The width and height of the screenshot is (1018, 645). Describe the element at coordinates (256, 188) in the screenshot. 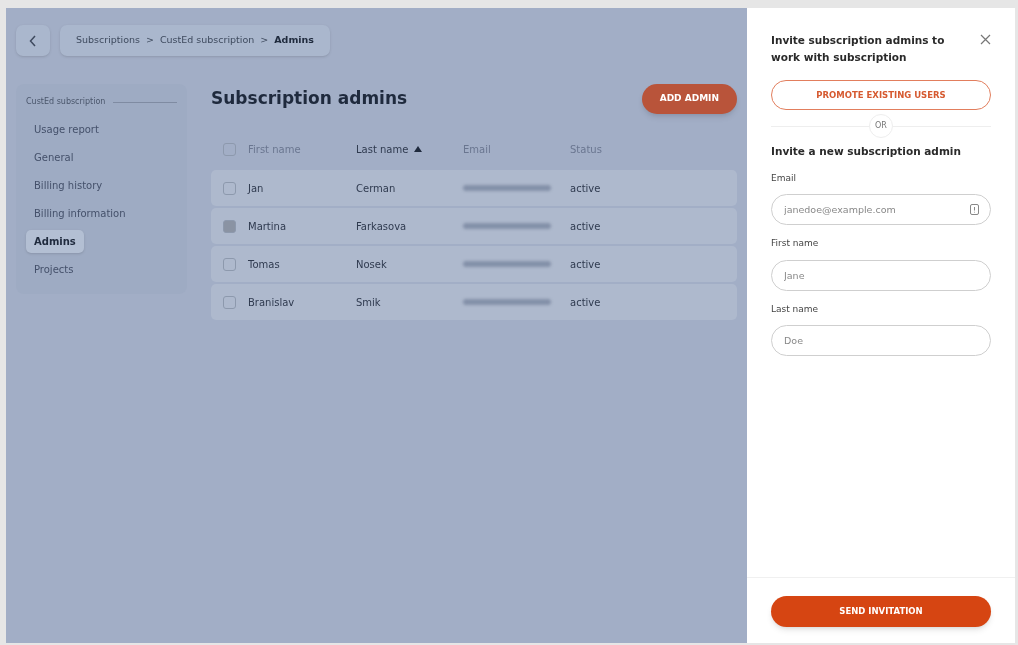

I see `table-cell-text: Jan` at that location.